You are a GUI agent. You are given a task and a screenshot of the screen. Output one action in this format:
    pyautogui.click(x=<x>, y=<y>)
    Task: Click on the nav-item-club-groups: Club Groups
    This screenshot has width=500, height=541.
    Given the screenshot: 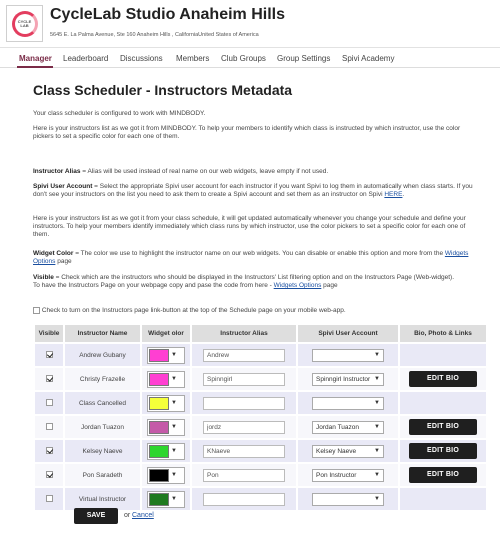 What is the action you would take?
    pyautogui.click(x=243, y=58)
    